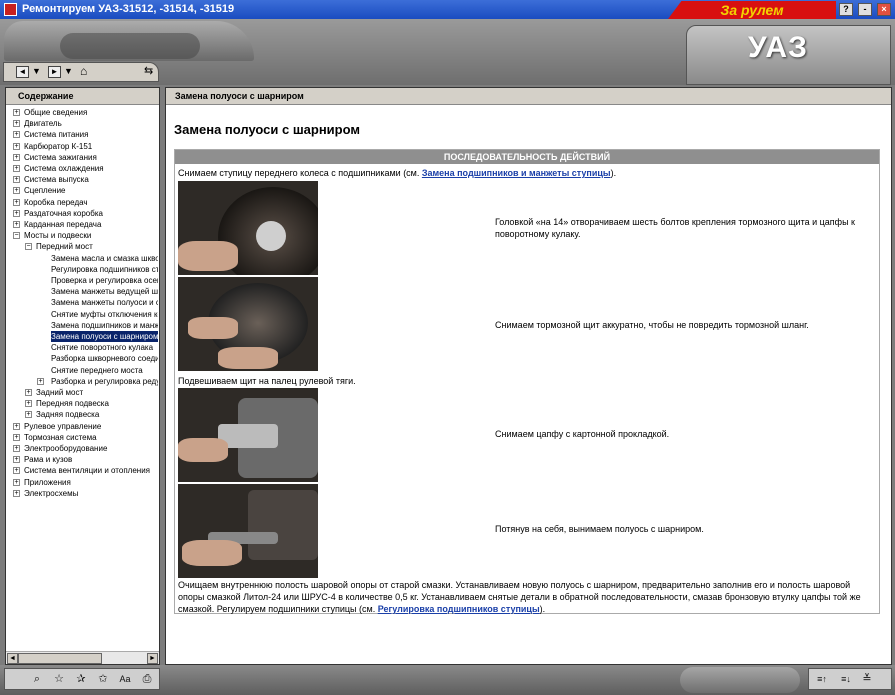 Image resolution: width=895 pixels, height=695 pixels. Describe the element at coordinates (527, 157) in the screenshot. I see `section-header: ПОСЛЕДОВАТЕЛЬНОСТЬ ДЕЙСТВИЙ` at that location.